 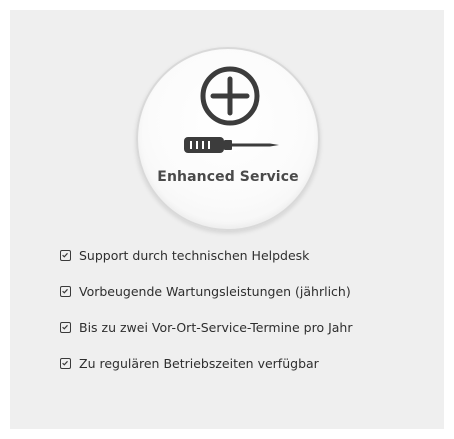 I want to click on feature-text: Zu regulären Betriebszeiten verfügbar, so click(x=199, y=363).